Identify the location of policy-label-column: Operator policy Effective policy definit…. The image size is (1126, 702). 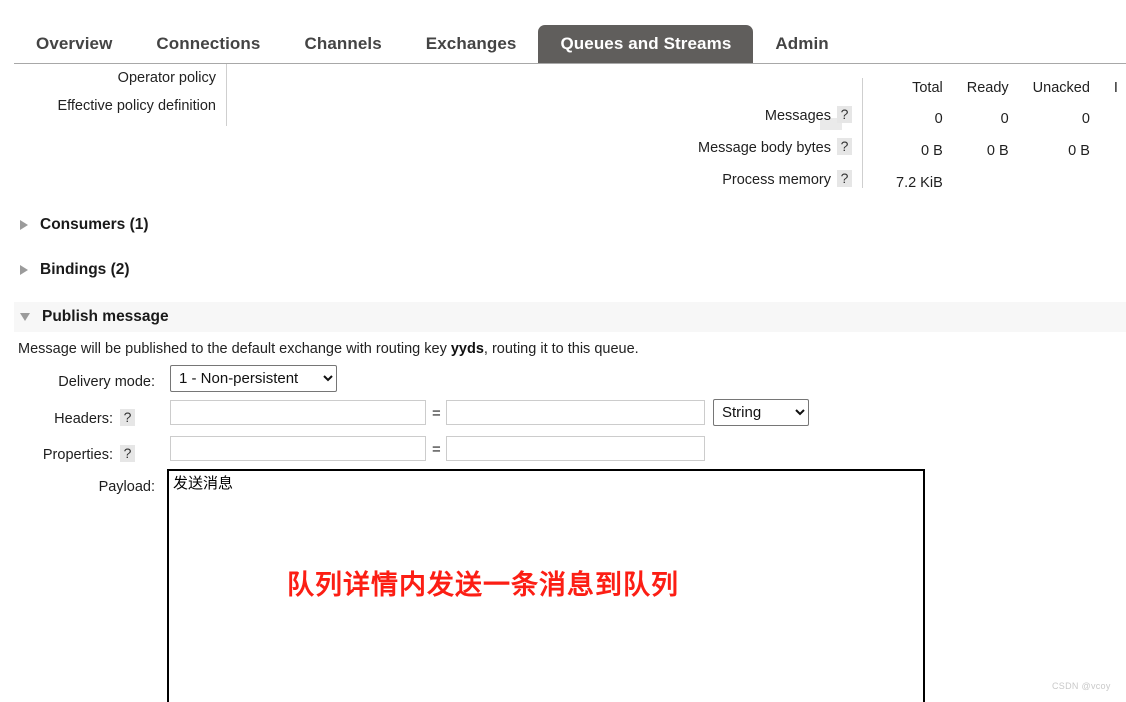
(108, 92).